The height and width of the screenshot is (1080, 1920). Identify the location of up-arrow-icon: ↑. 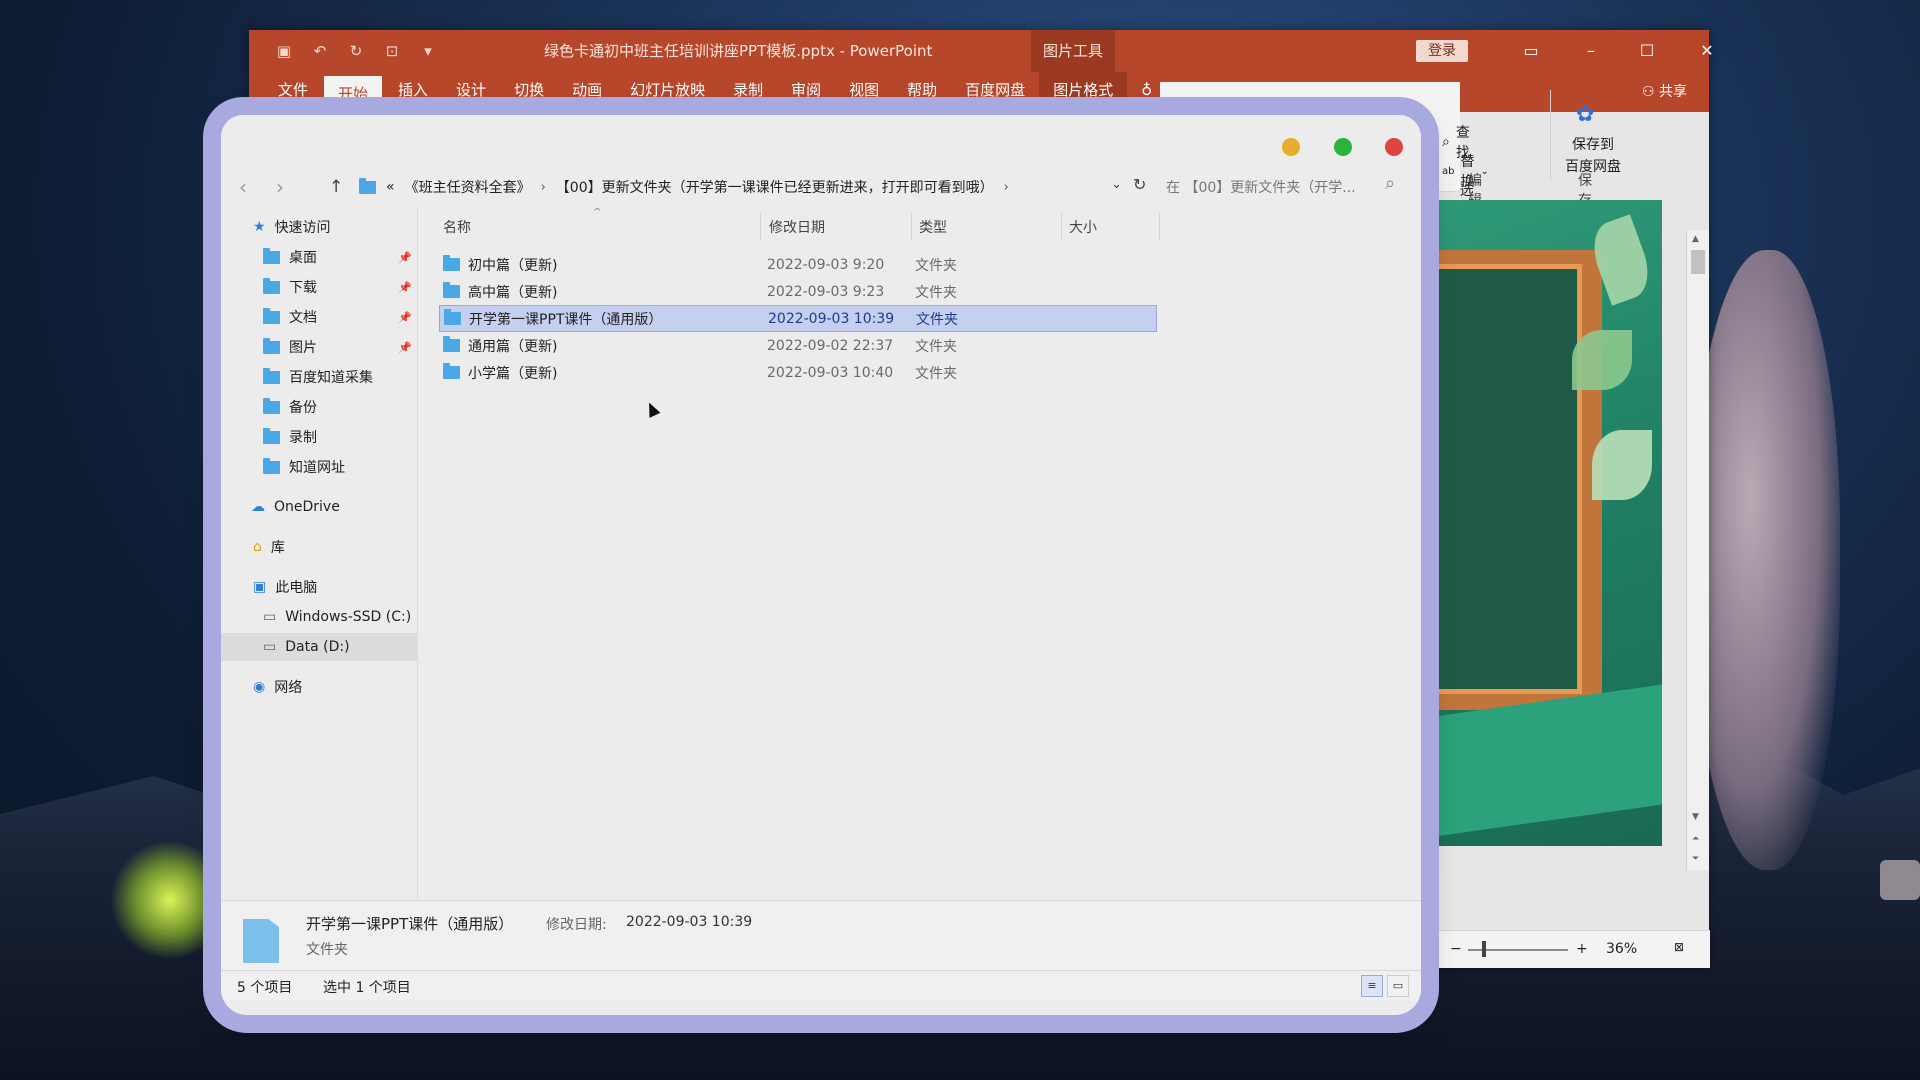
(336, 187).